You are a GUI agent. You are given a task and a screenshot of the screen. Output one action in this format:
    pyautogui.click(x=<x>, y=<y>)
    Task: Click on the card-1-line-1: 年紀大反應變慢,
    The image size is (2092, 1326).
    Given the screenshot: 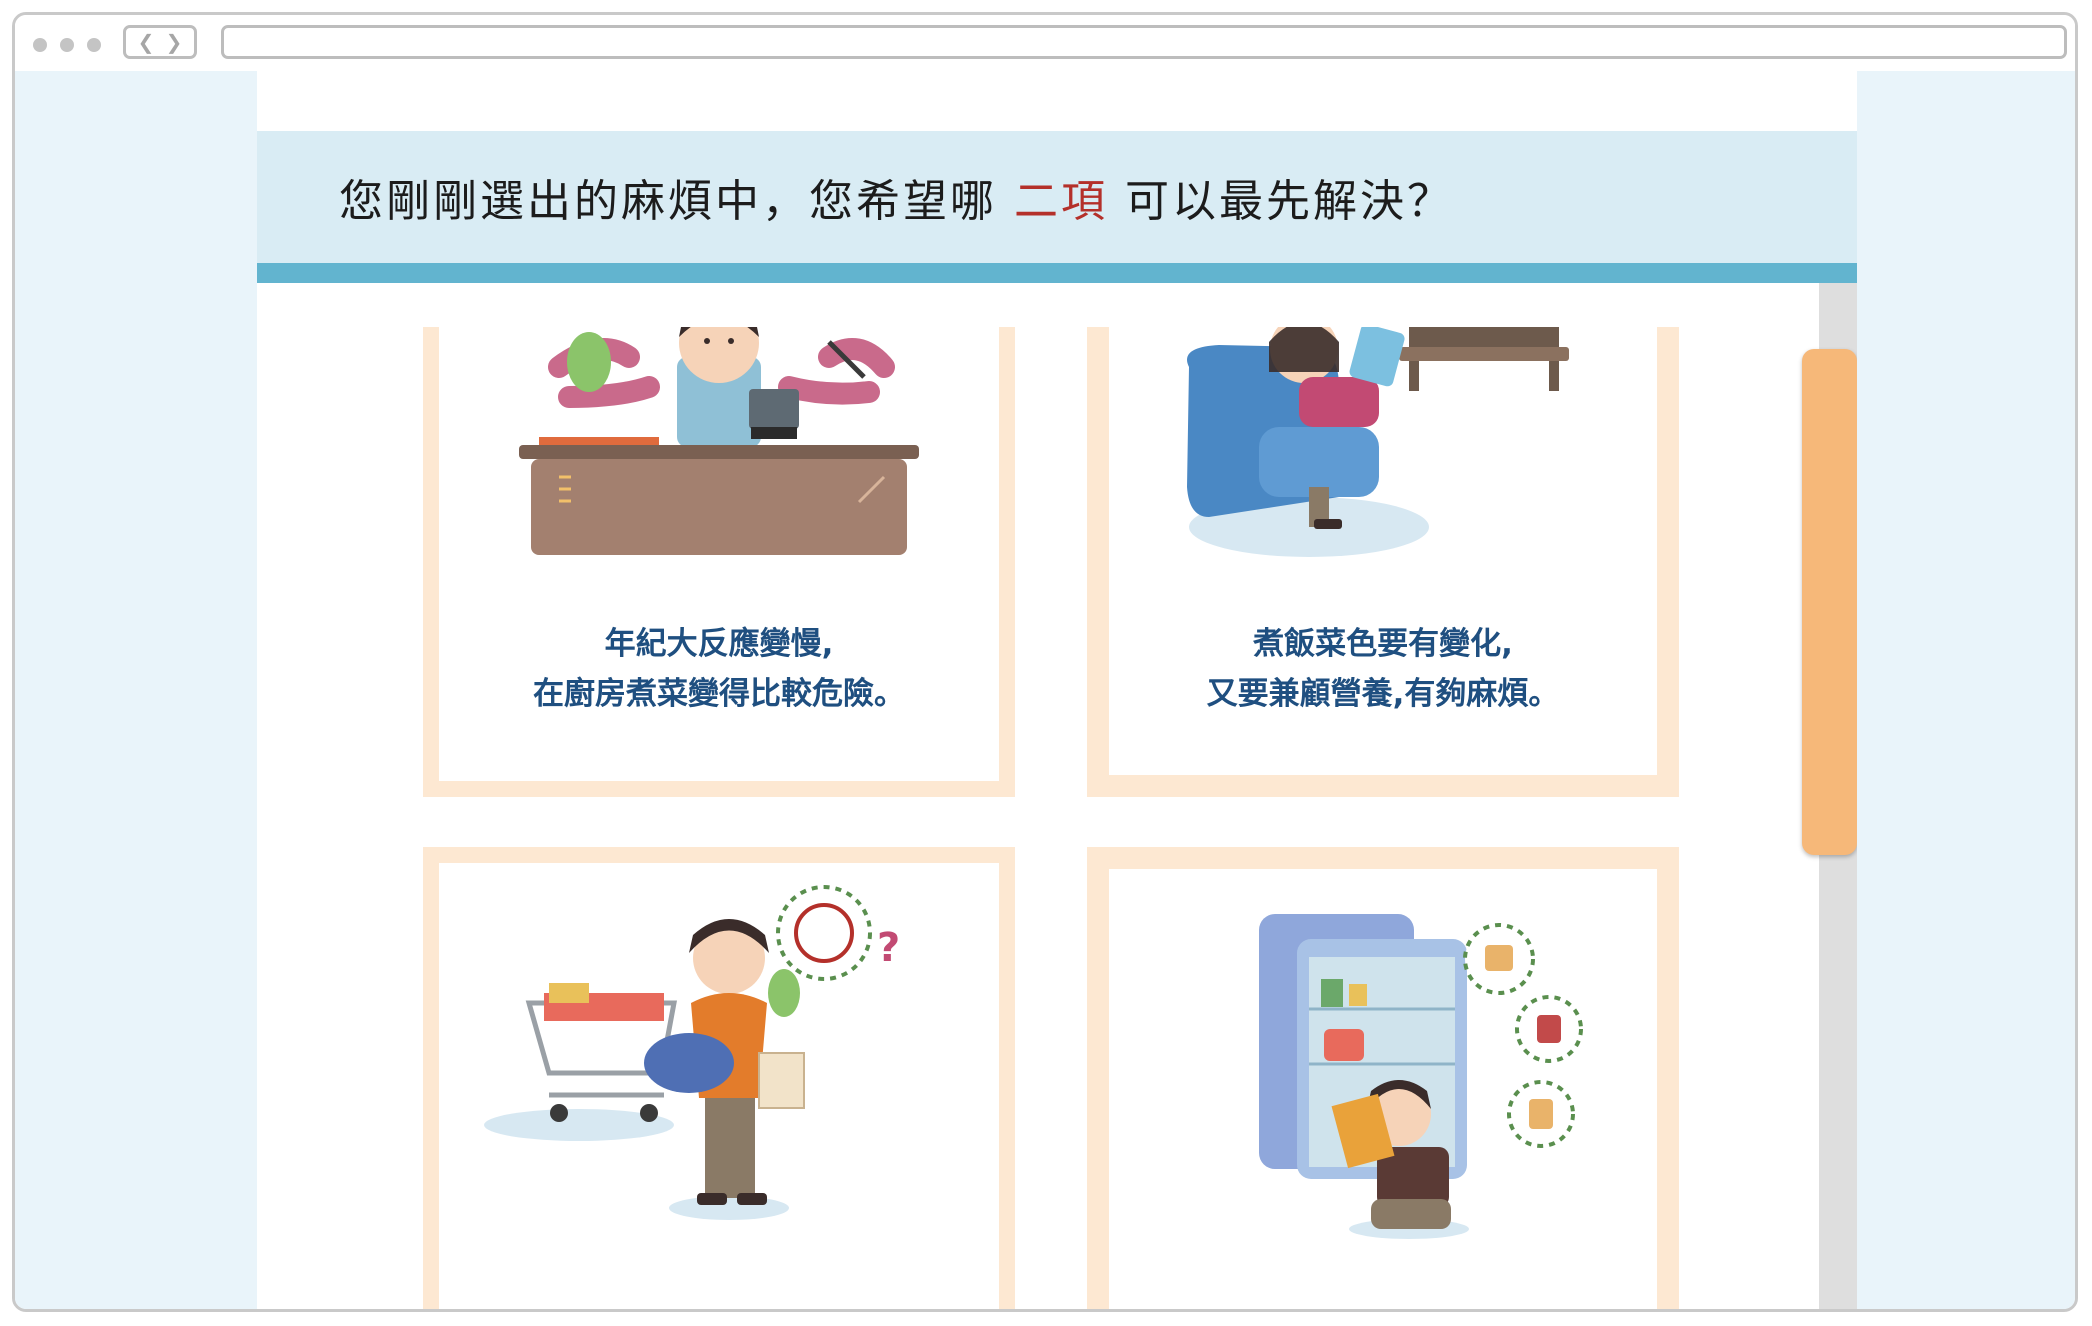 What is the action you would take?
    pyautogui.click(x=719, y=644)
    